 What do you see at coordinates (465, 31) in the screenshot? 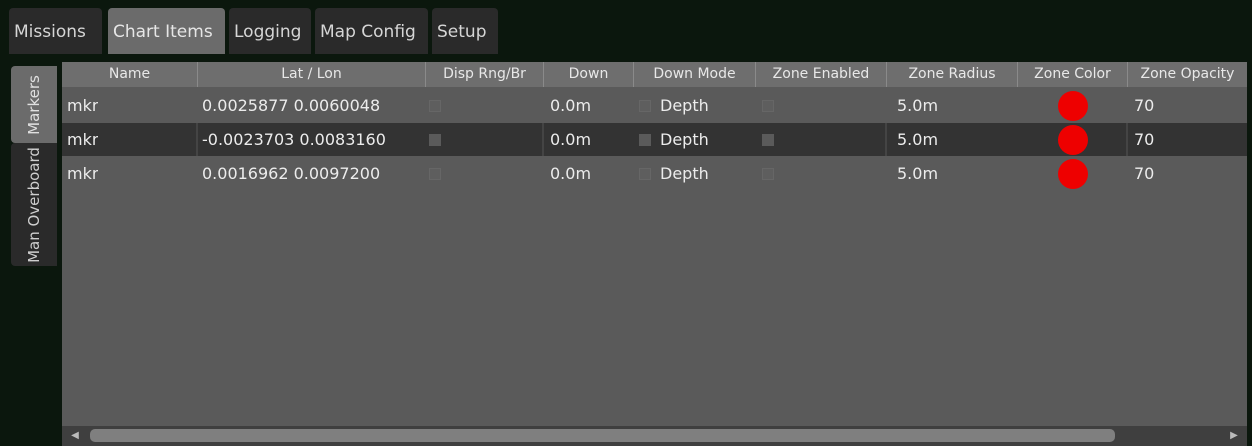
I see `tab-setup: Setup` at bounding box center [465, 31].